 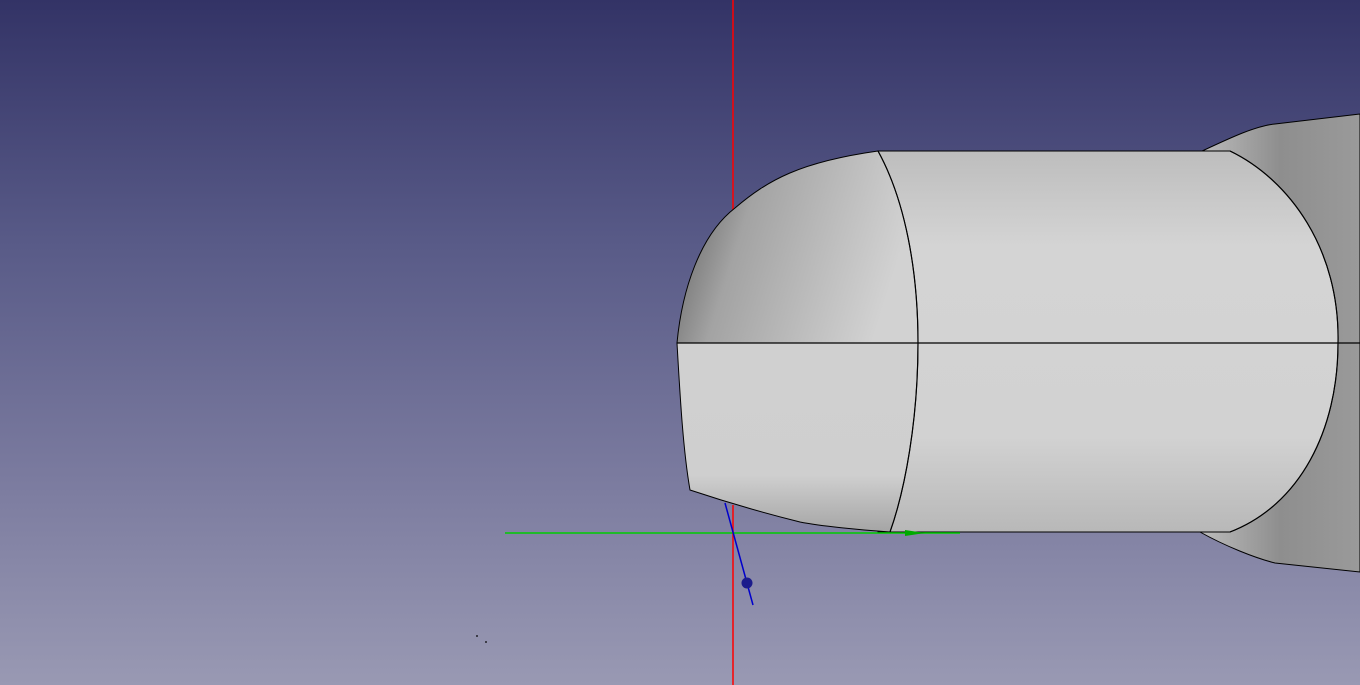 What do you see at coordinates (739, 554) in the screenshot?
I see `z-axis-line` at bounding box center [739, 554].